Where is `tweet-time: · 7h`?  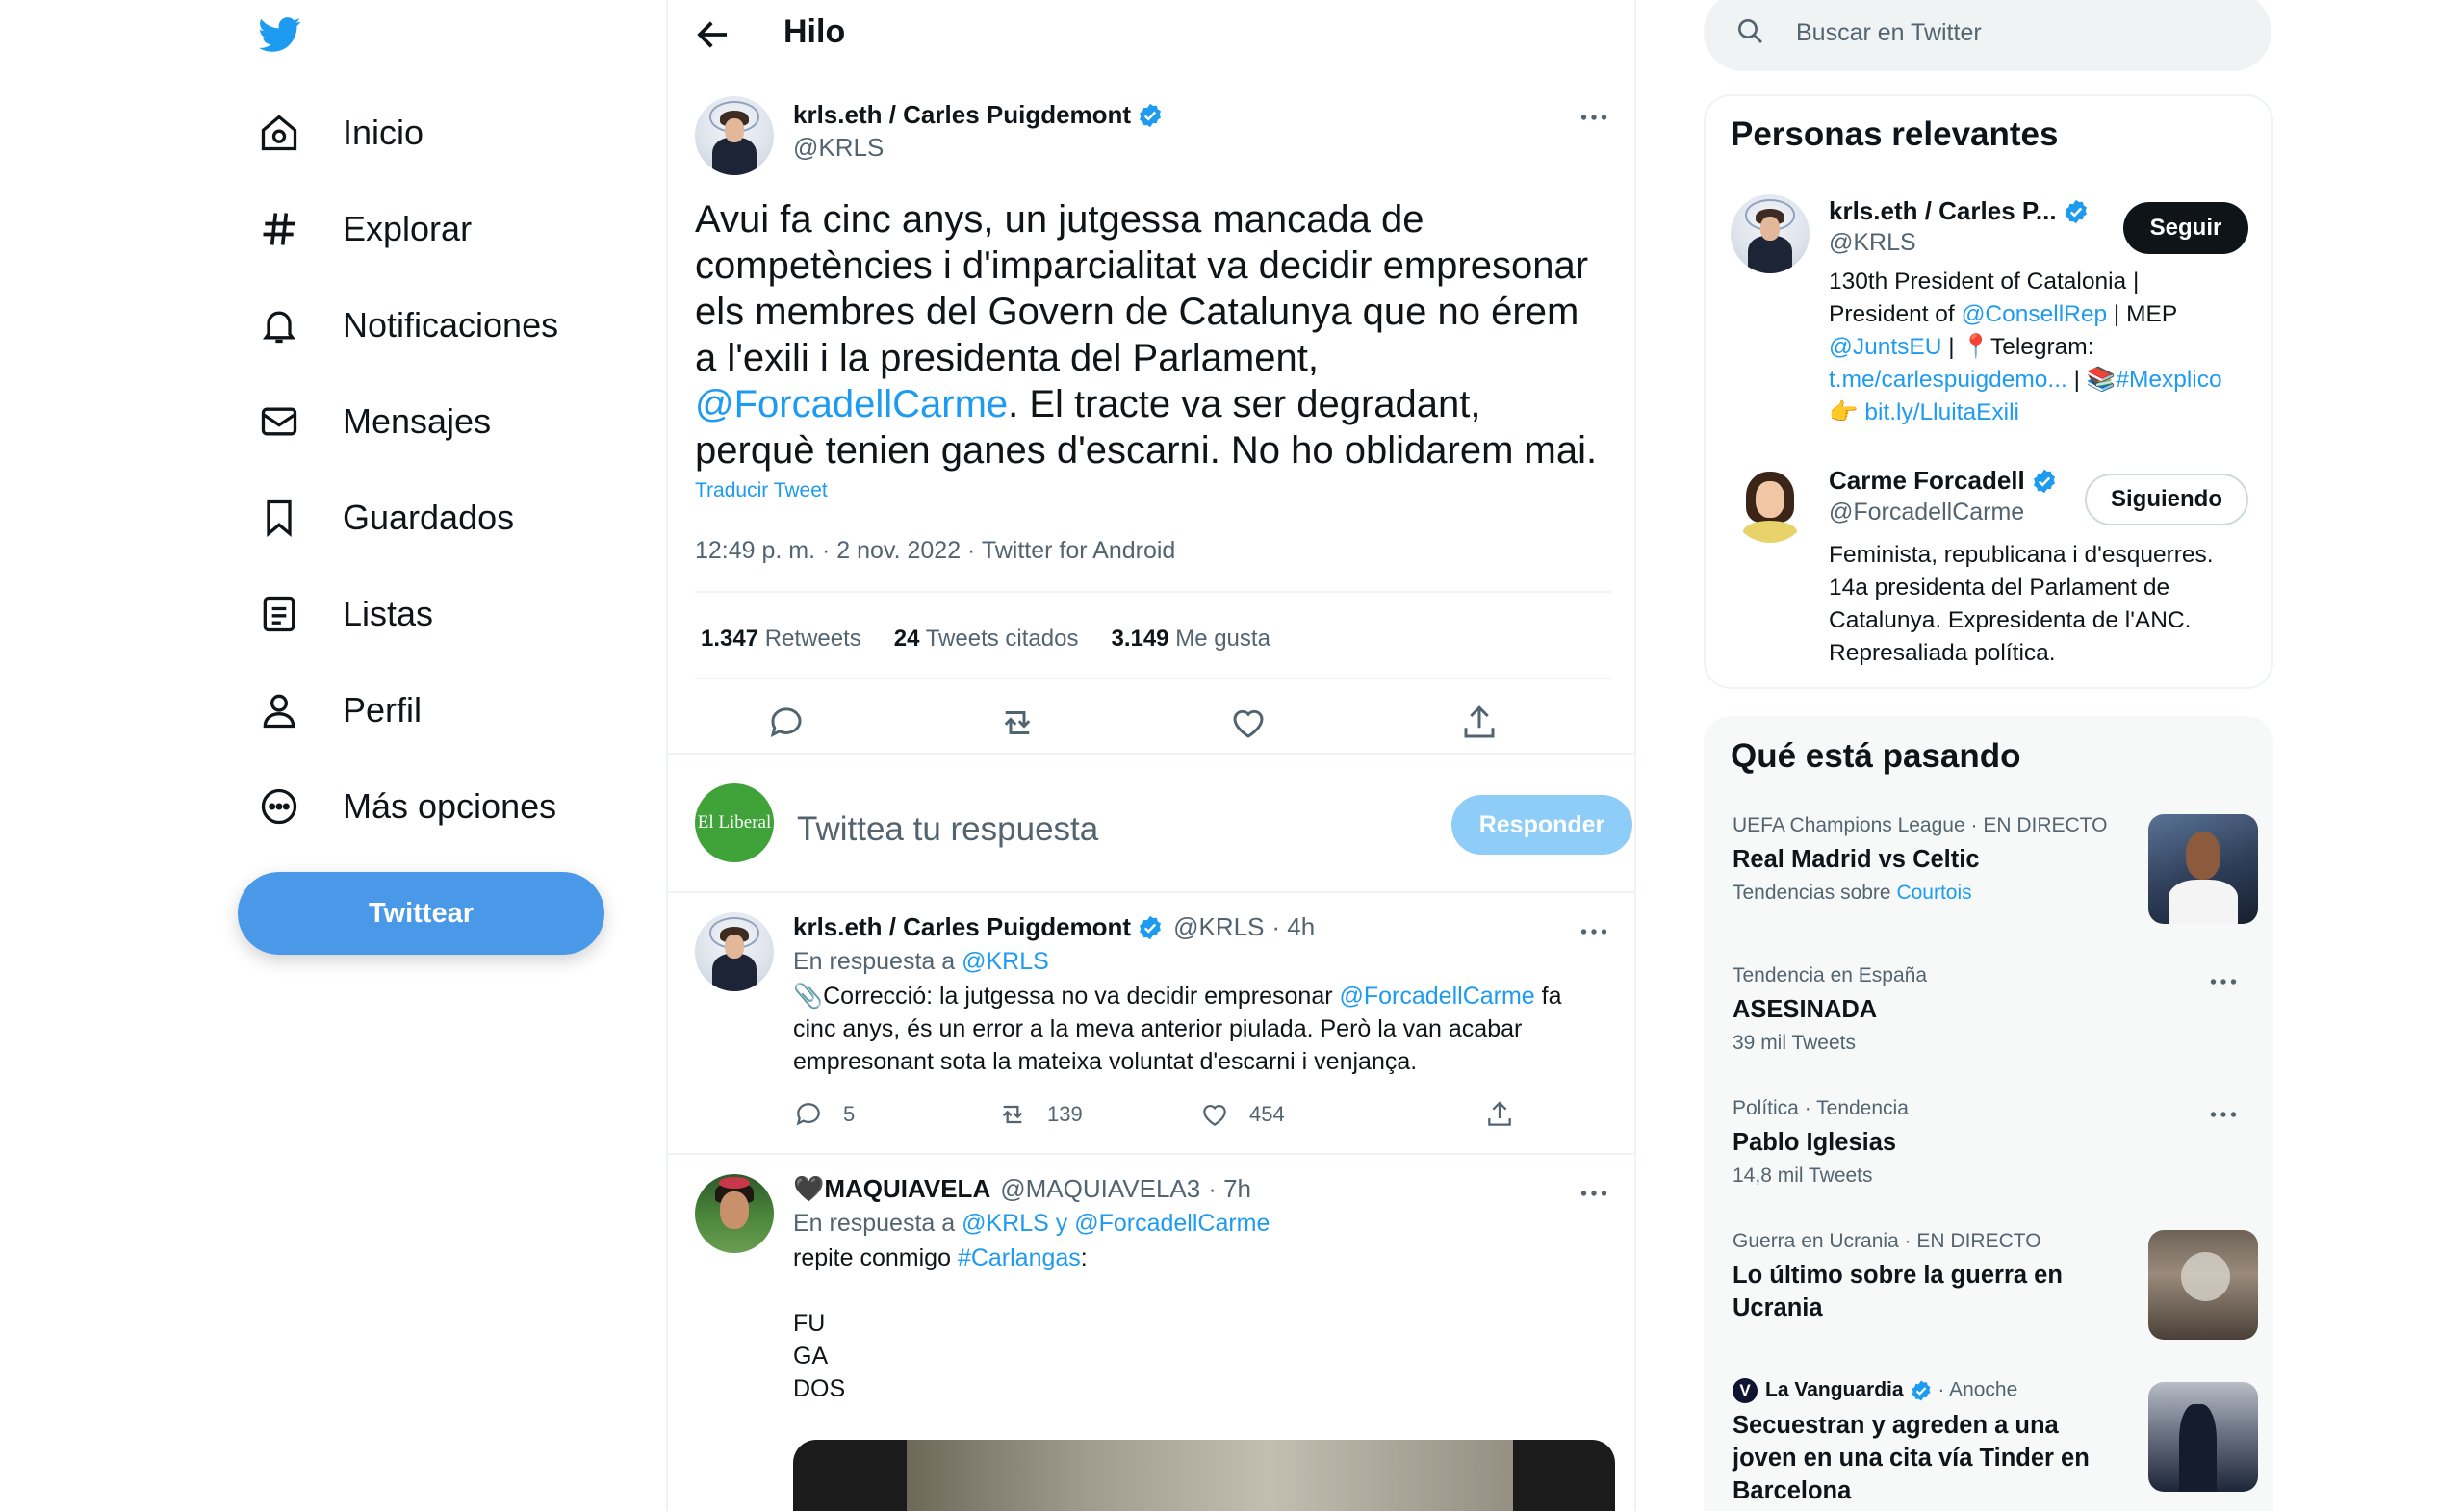
tweet-time: · 7h is located at coordinates (1229, 1189).